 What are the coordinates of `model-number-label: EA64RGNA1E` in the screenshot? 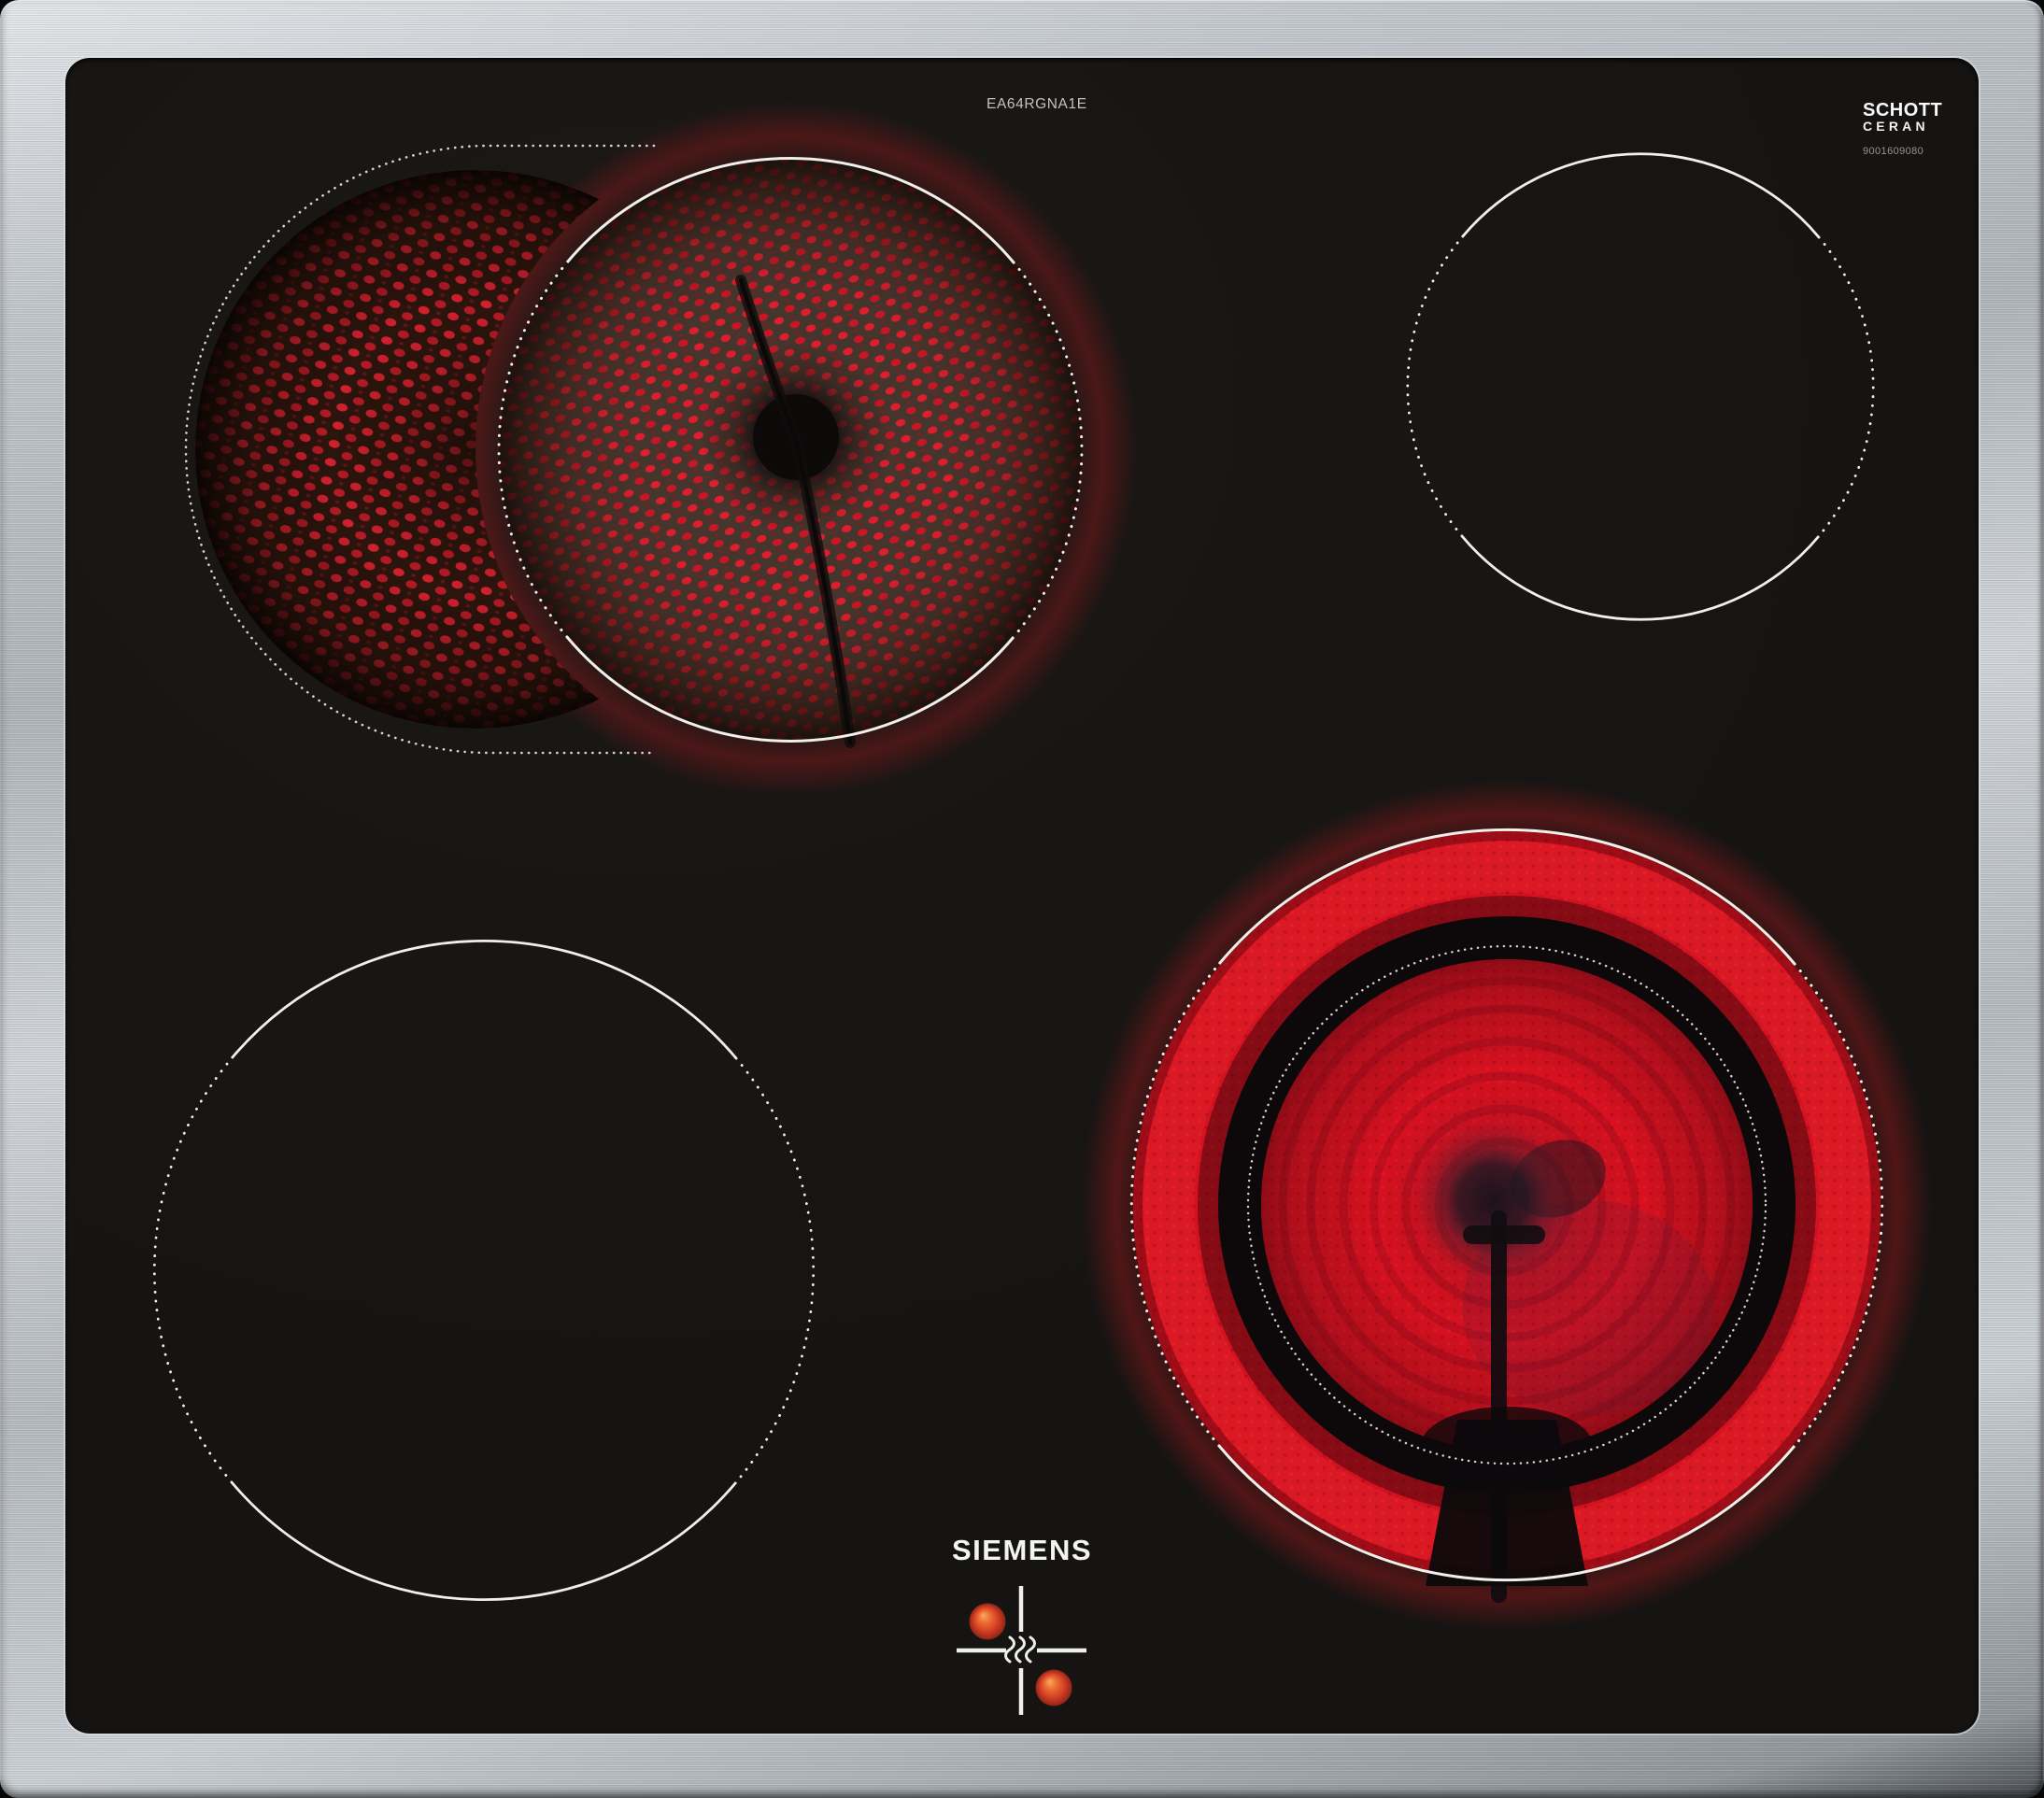 It's located at (1037, 104).